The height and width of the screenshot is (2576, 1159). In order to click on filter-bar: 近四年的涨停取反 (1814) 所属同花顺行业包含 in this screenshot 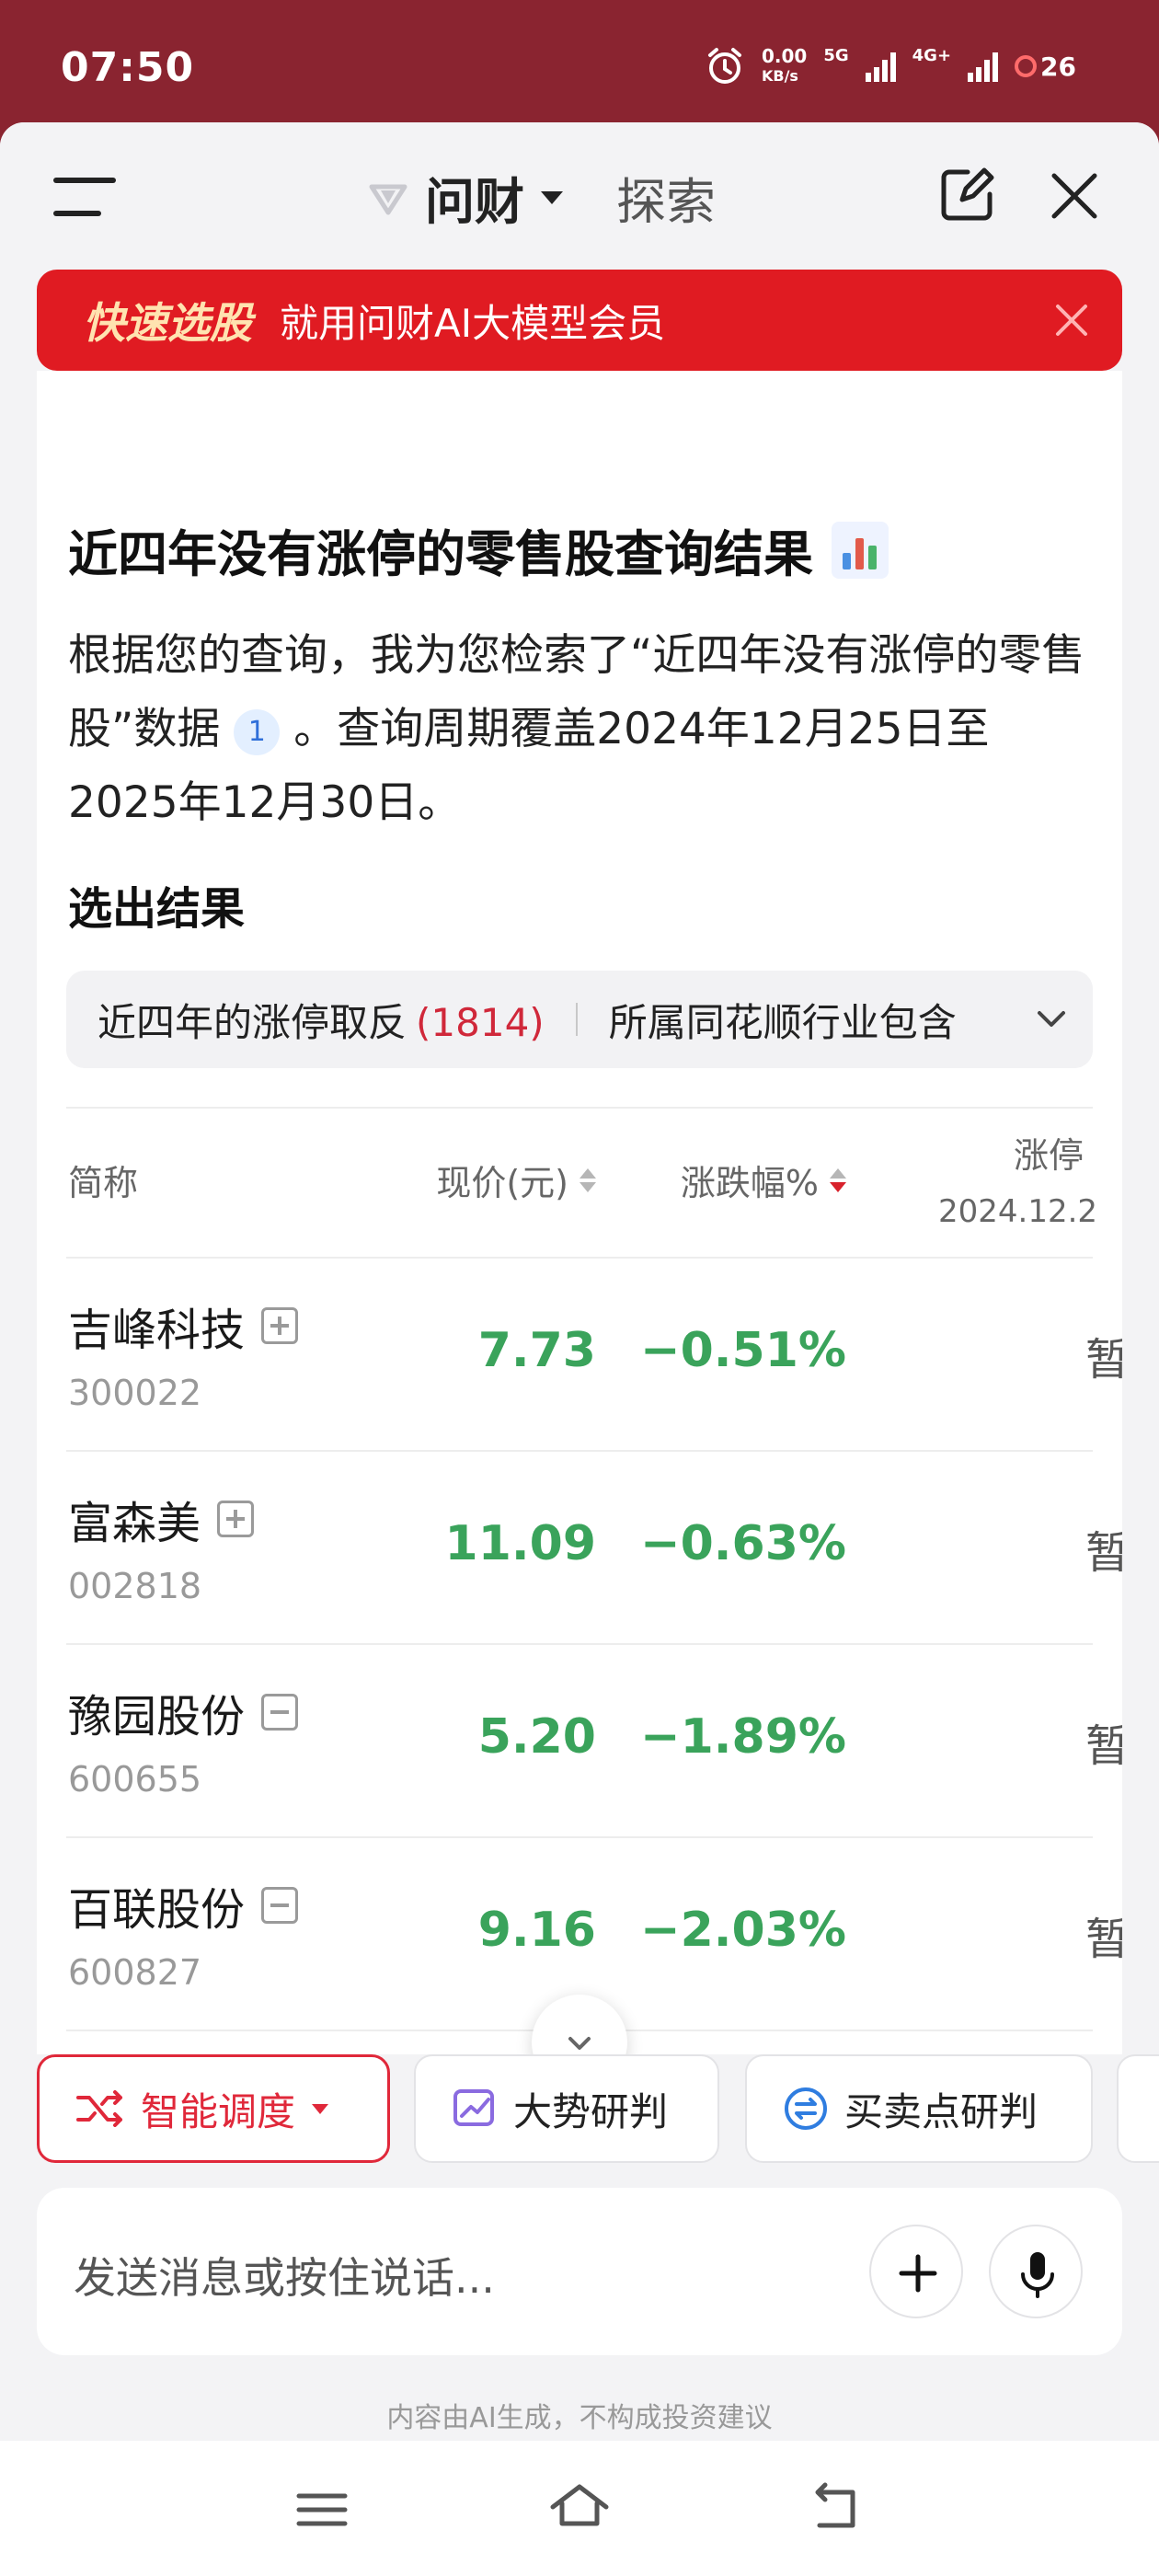, I will do `click(579, 1020)`.